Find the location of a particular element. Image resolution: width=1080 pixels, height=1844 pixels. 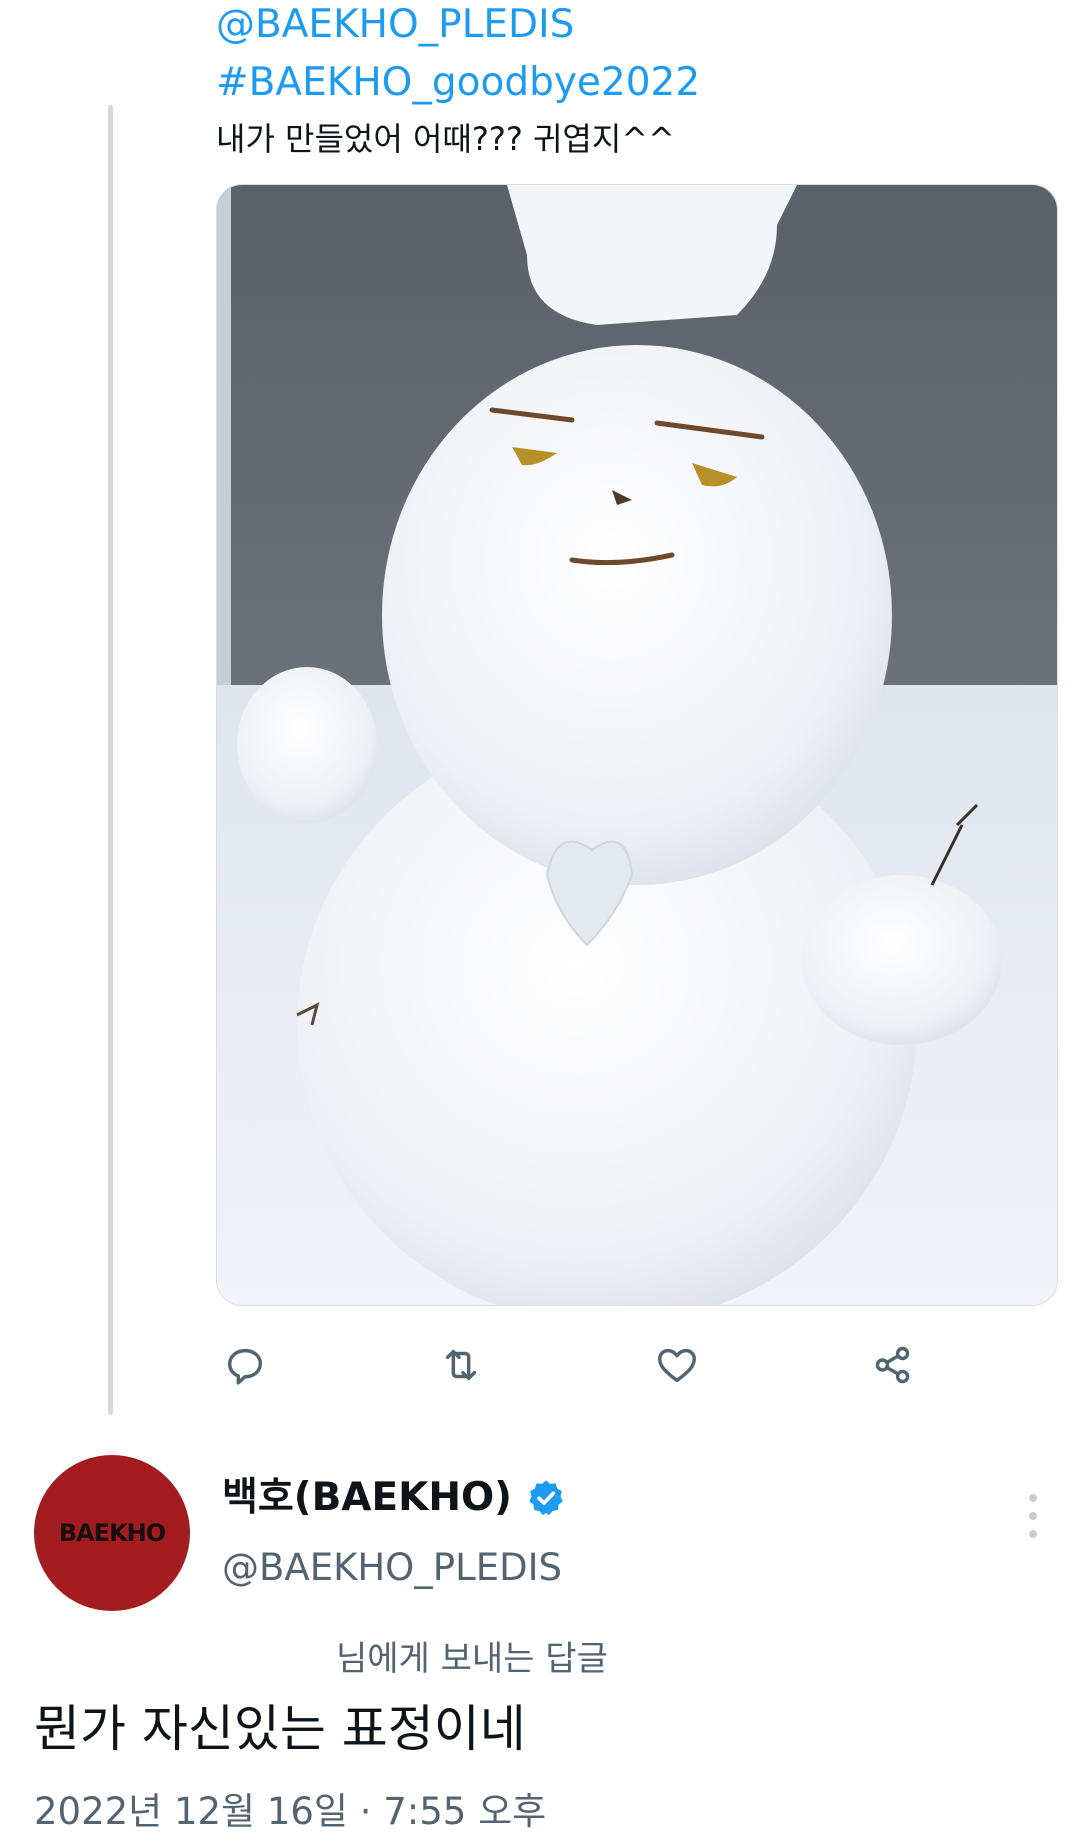

like-button is located at coordinates (677, 1365).